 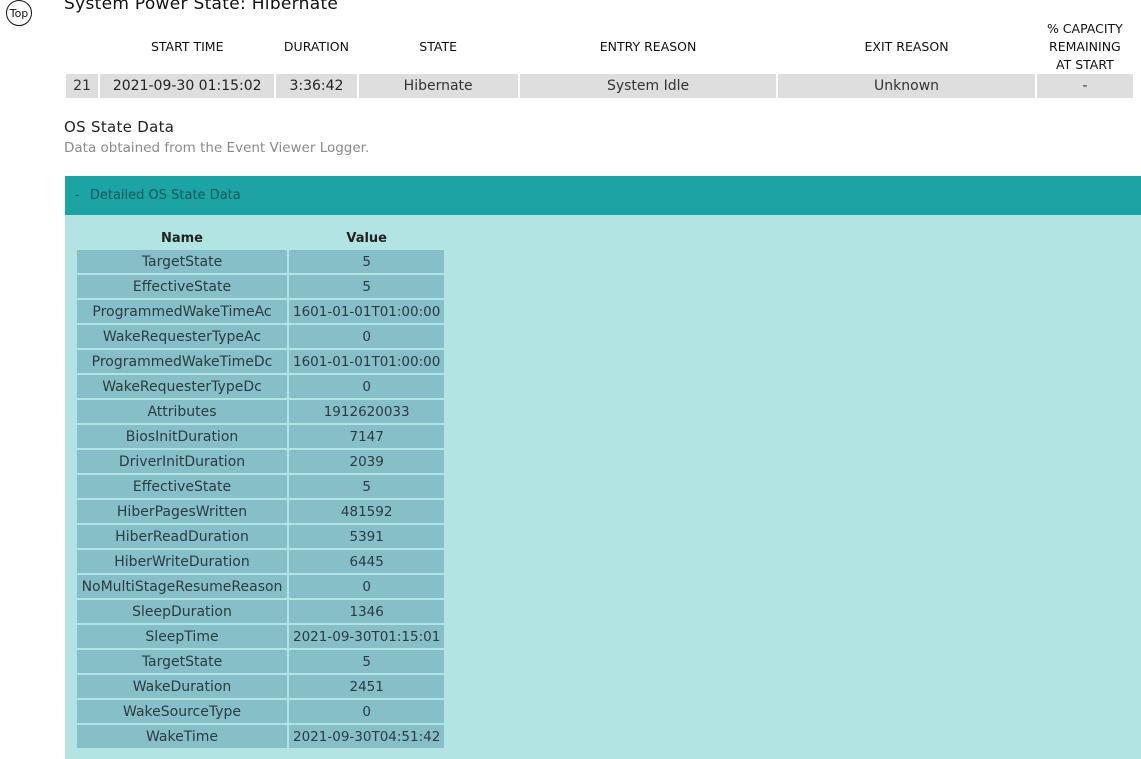 What do you see at coordinates (603, 195) in the screenshot?
I see `detailed-os-state-toggle: - Detailed OS State Data` at bounding box center [603, 195].